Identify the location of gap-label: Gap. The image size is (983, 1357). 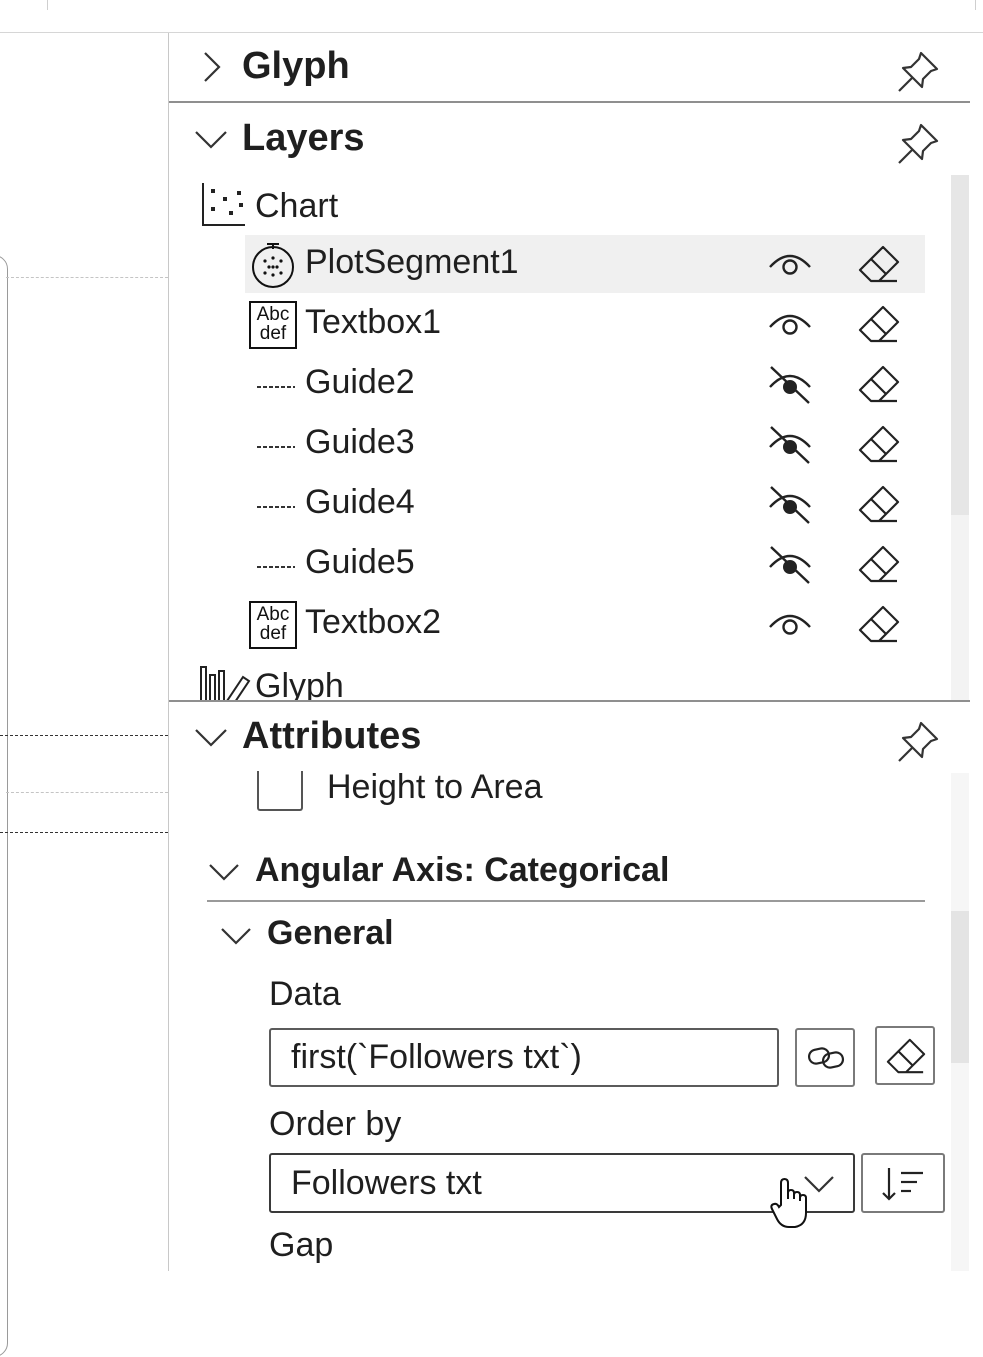
(301, 1245).